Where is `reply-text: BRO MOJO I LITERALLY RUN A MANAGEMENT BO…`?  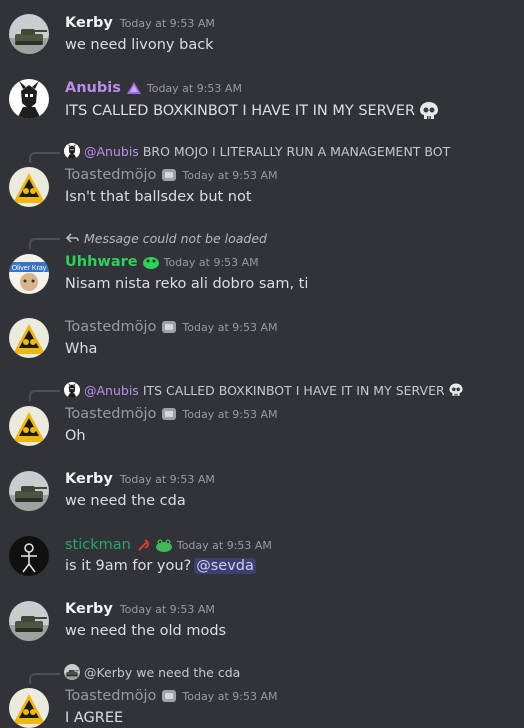 reply-text: BRO MOJO I LITERALLY RUN A MANAGEMENT BO… is located at coordinates (296, 151).